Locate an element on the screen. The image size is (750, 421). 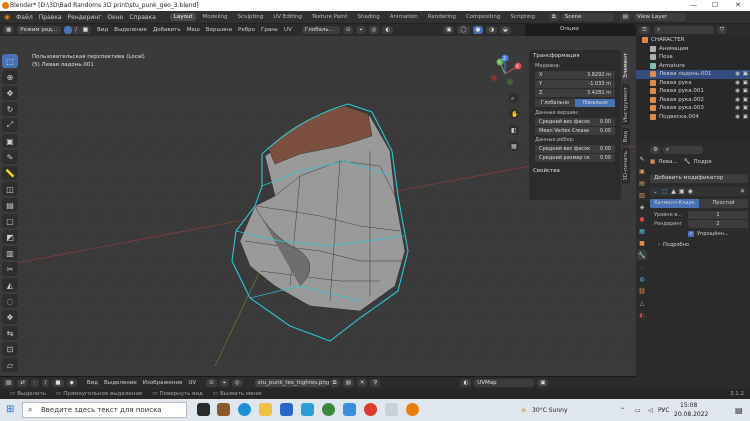
bevel-icon: ◩ is located at coordinates (10, 237).